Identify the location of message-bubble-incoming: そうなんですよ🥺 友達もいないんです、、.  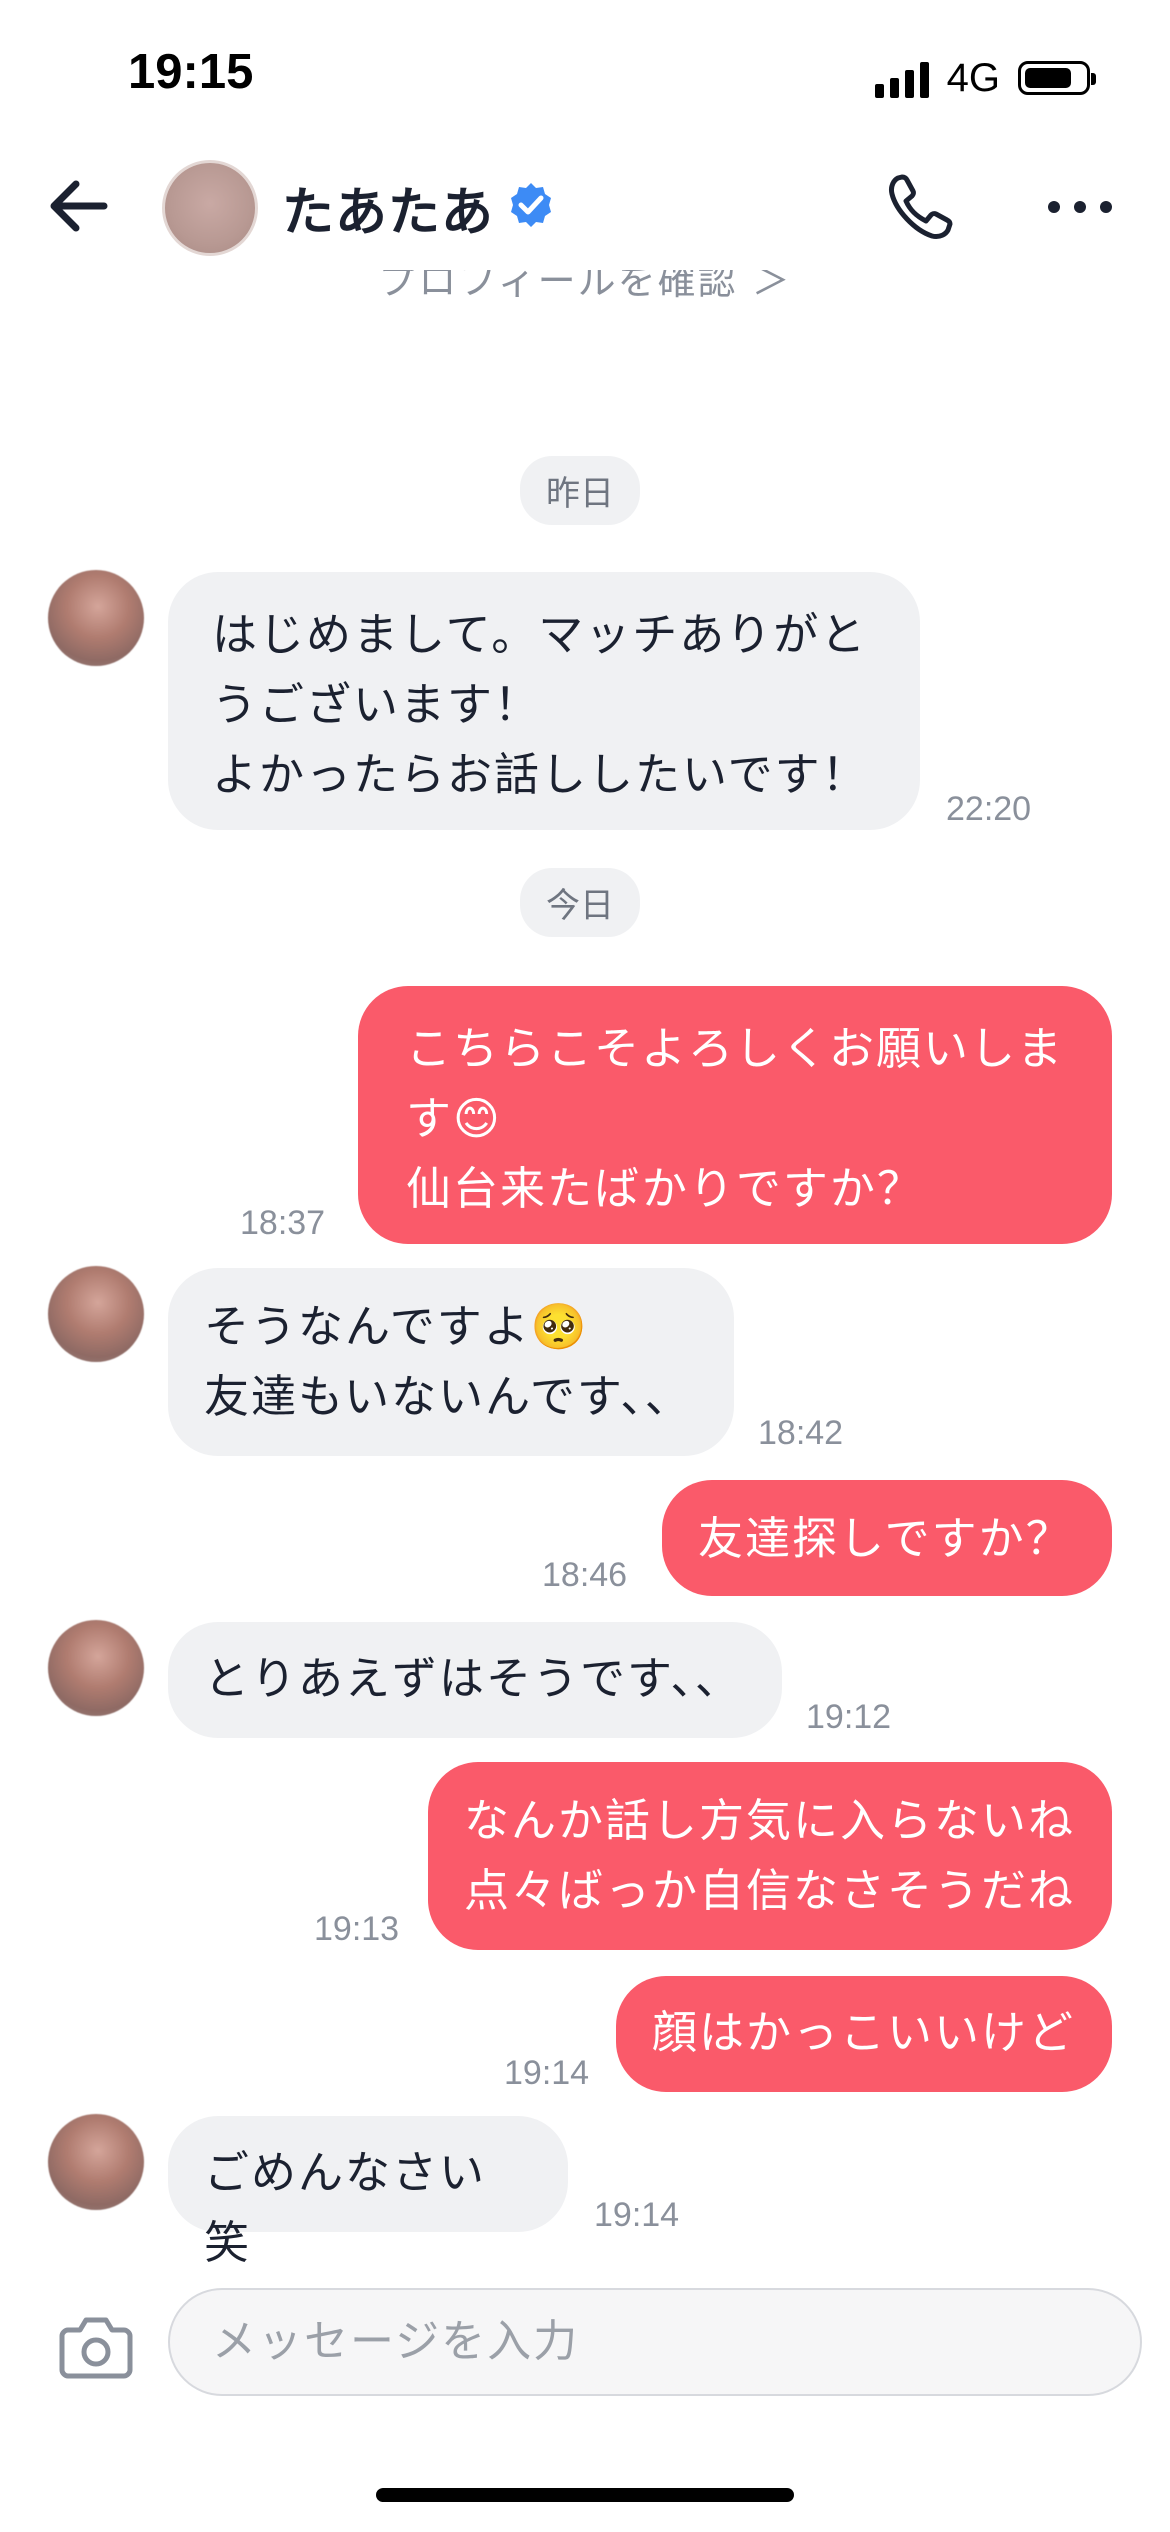
(451, 1362).